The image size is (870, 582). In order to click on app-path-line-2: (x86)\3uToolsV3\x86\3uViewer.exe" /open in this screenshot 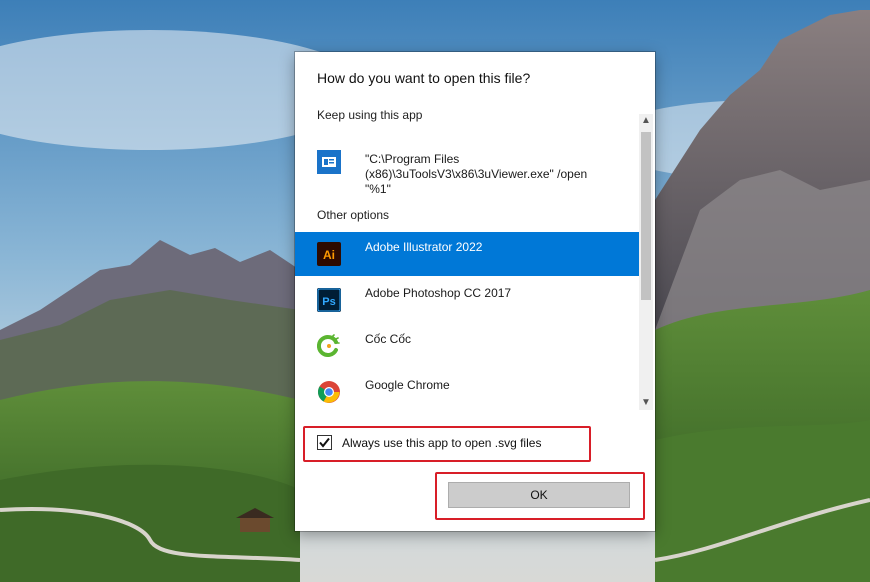, I will do `click(476, 174)`.